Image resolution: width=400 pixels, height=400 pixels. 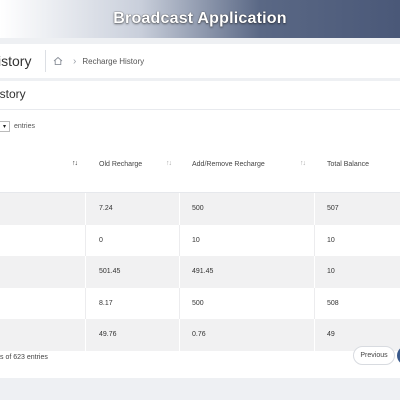 What do you see at coordinates (108, 335) in the screenshot?
I see `cell-old-recharge: 49.76` at bounding box center [108, 335].